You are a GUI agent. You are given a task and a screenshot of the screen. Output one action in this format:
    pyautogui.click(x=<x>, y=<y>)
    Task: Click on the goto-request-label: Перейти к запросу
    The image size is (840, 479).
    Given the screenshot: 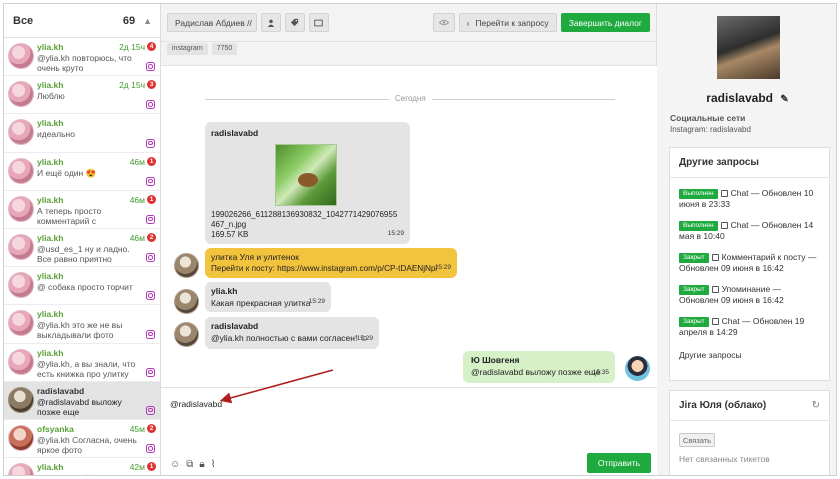 What is the action you would take?
    pyautogui.click(x=512, y=22)
    